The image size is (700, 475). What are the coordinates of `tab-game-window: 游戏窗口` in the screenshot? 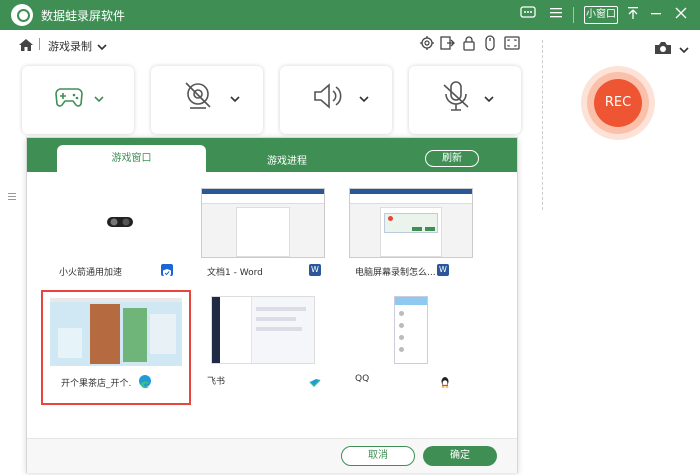 It's located at (131, 159).